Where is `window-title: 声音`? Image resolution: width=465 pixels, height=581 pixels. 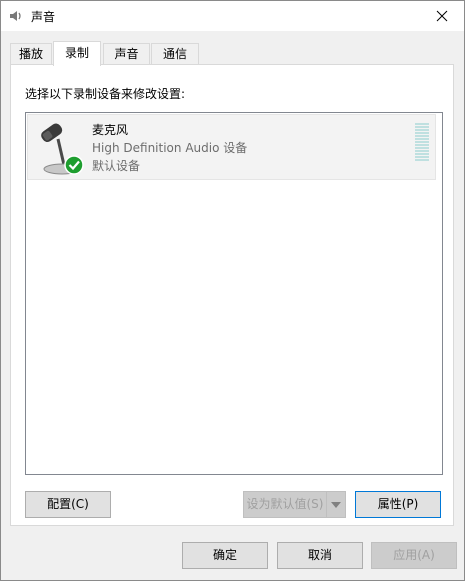
window-title: 声音 is located at coordinates (43, 17).